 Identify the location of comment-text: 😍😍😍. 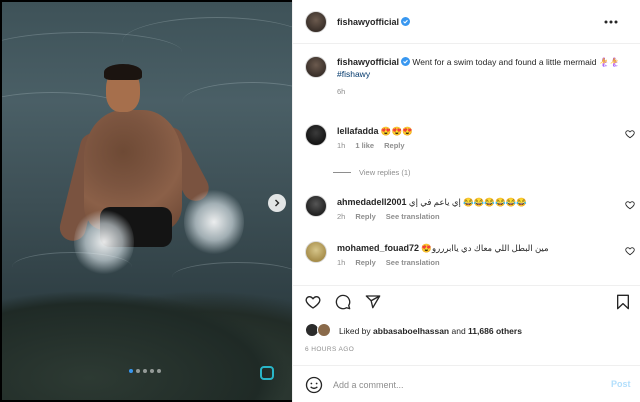
(396, 131).